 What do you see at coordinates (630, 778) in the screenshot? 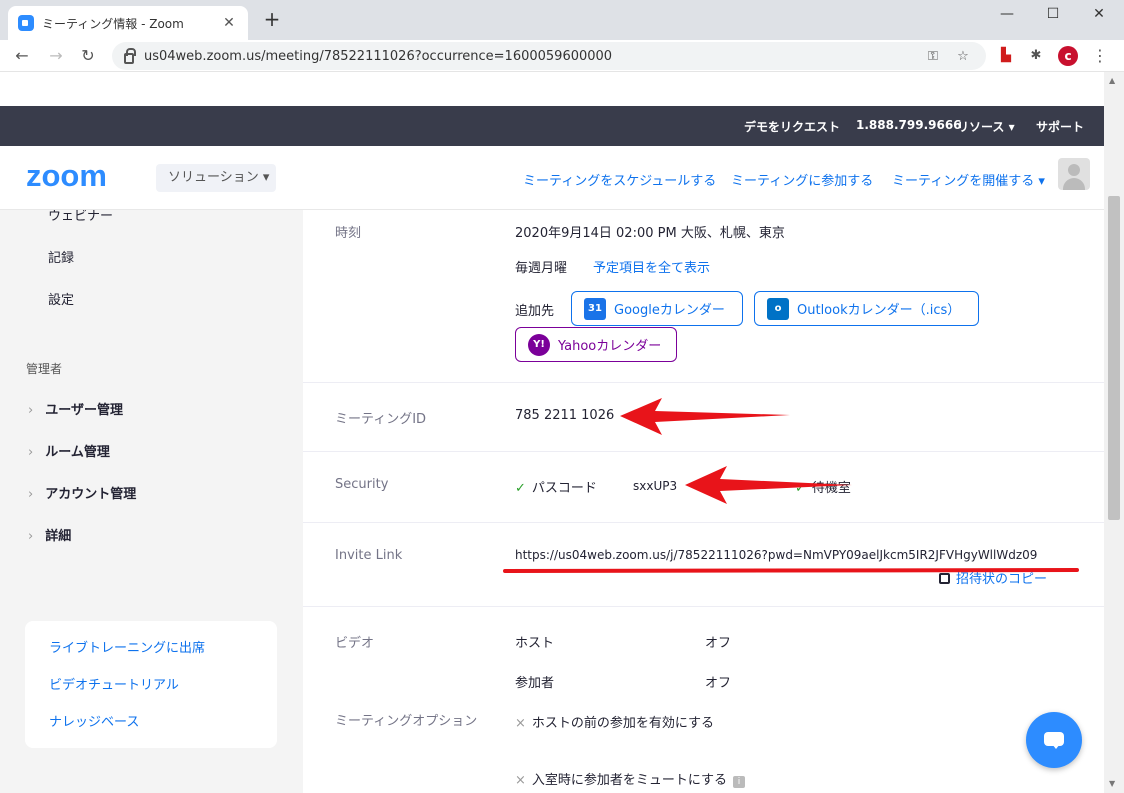
I see `option-mute-on-entry: × 入室時に参加者をミュートにする i` at bounding box center [630, 778].